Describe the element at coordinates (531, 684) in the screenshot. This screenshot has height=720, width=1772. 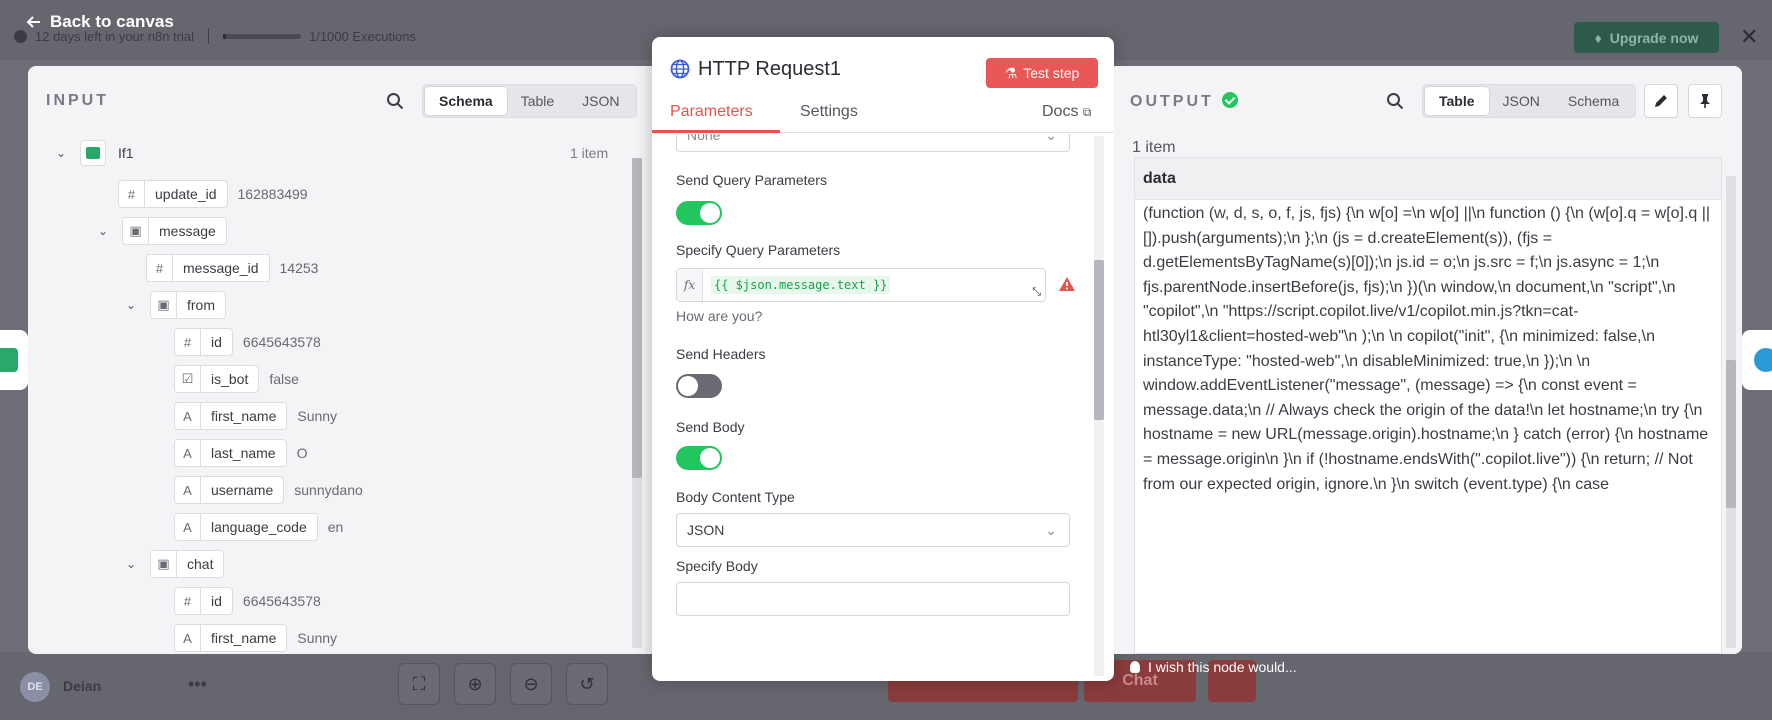
I see `zoom-out-icon: ⊖` at that location.